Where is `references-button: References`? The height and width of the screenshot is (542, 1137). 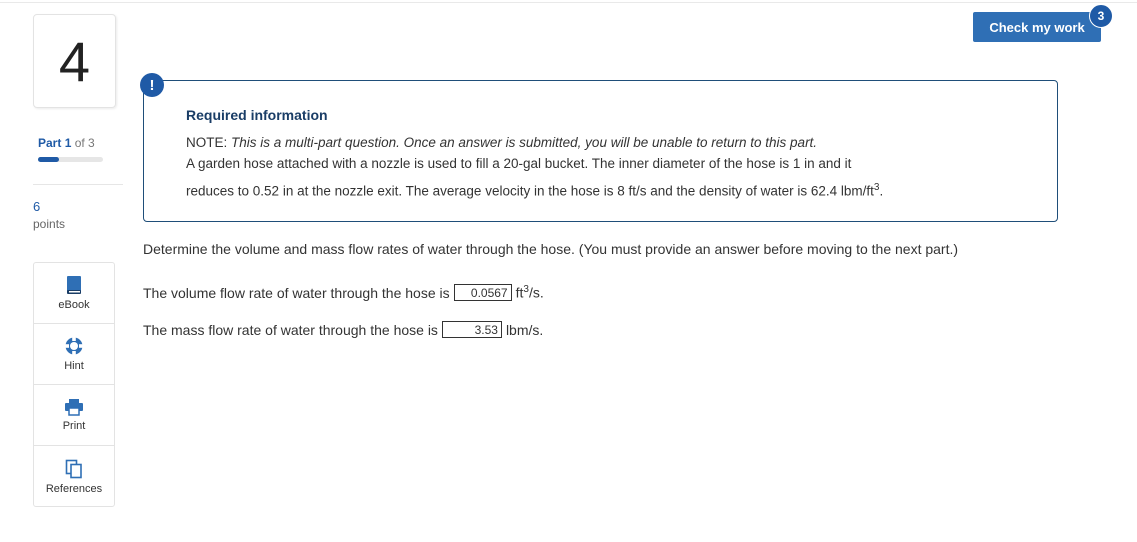 references-button: References is located at coordinates (74, 476).